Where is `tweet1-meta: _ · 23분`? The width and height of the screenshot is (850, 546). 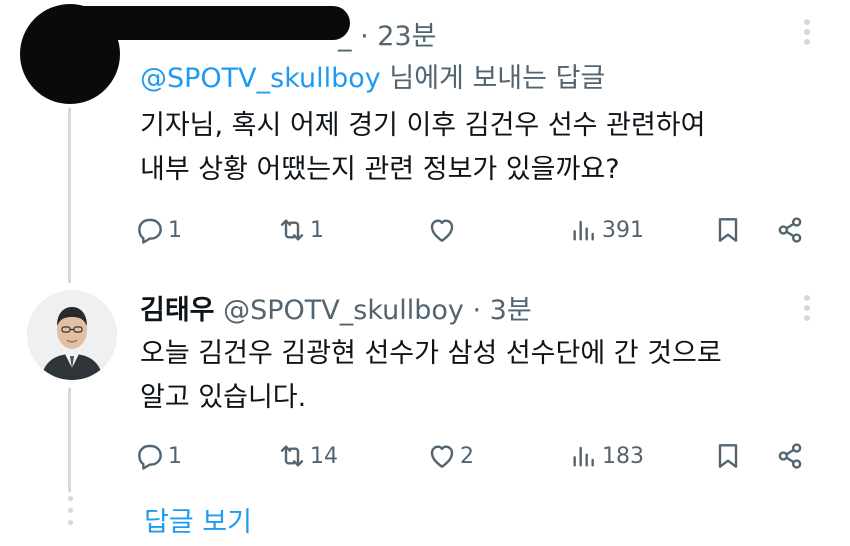
tweet1-meta: _ · 23분 is located at coordinates (387, 33).